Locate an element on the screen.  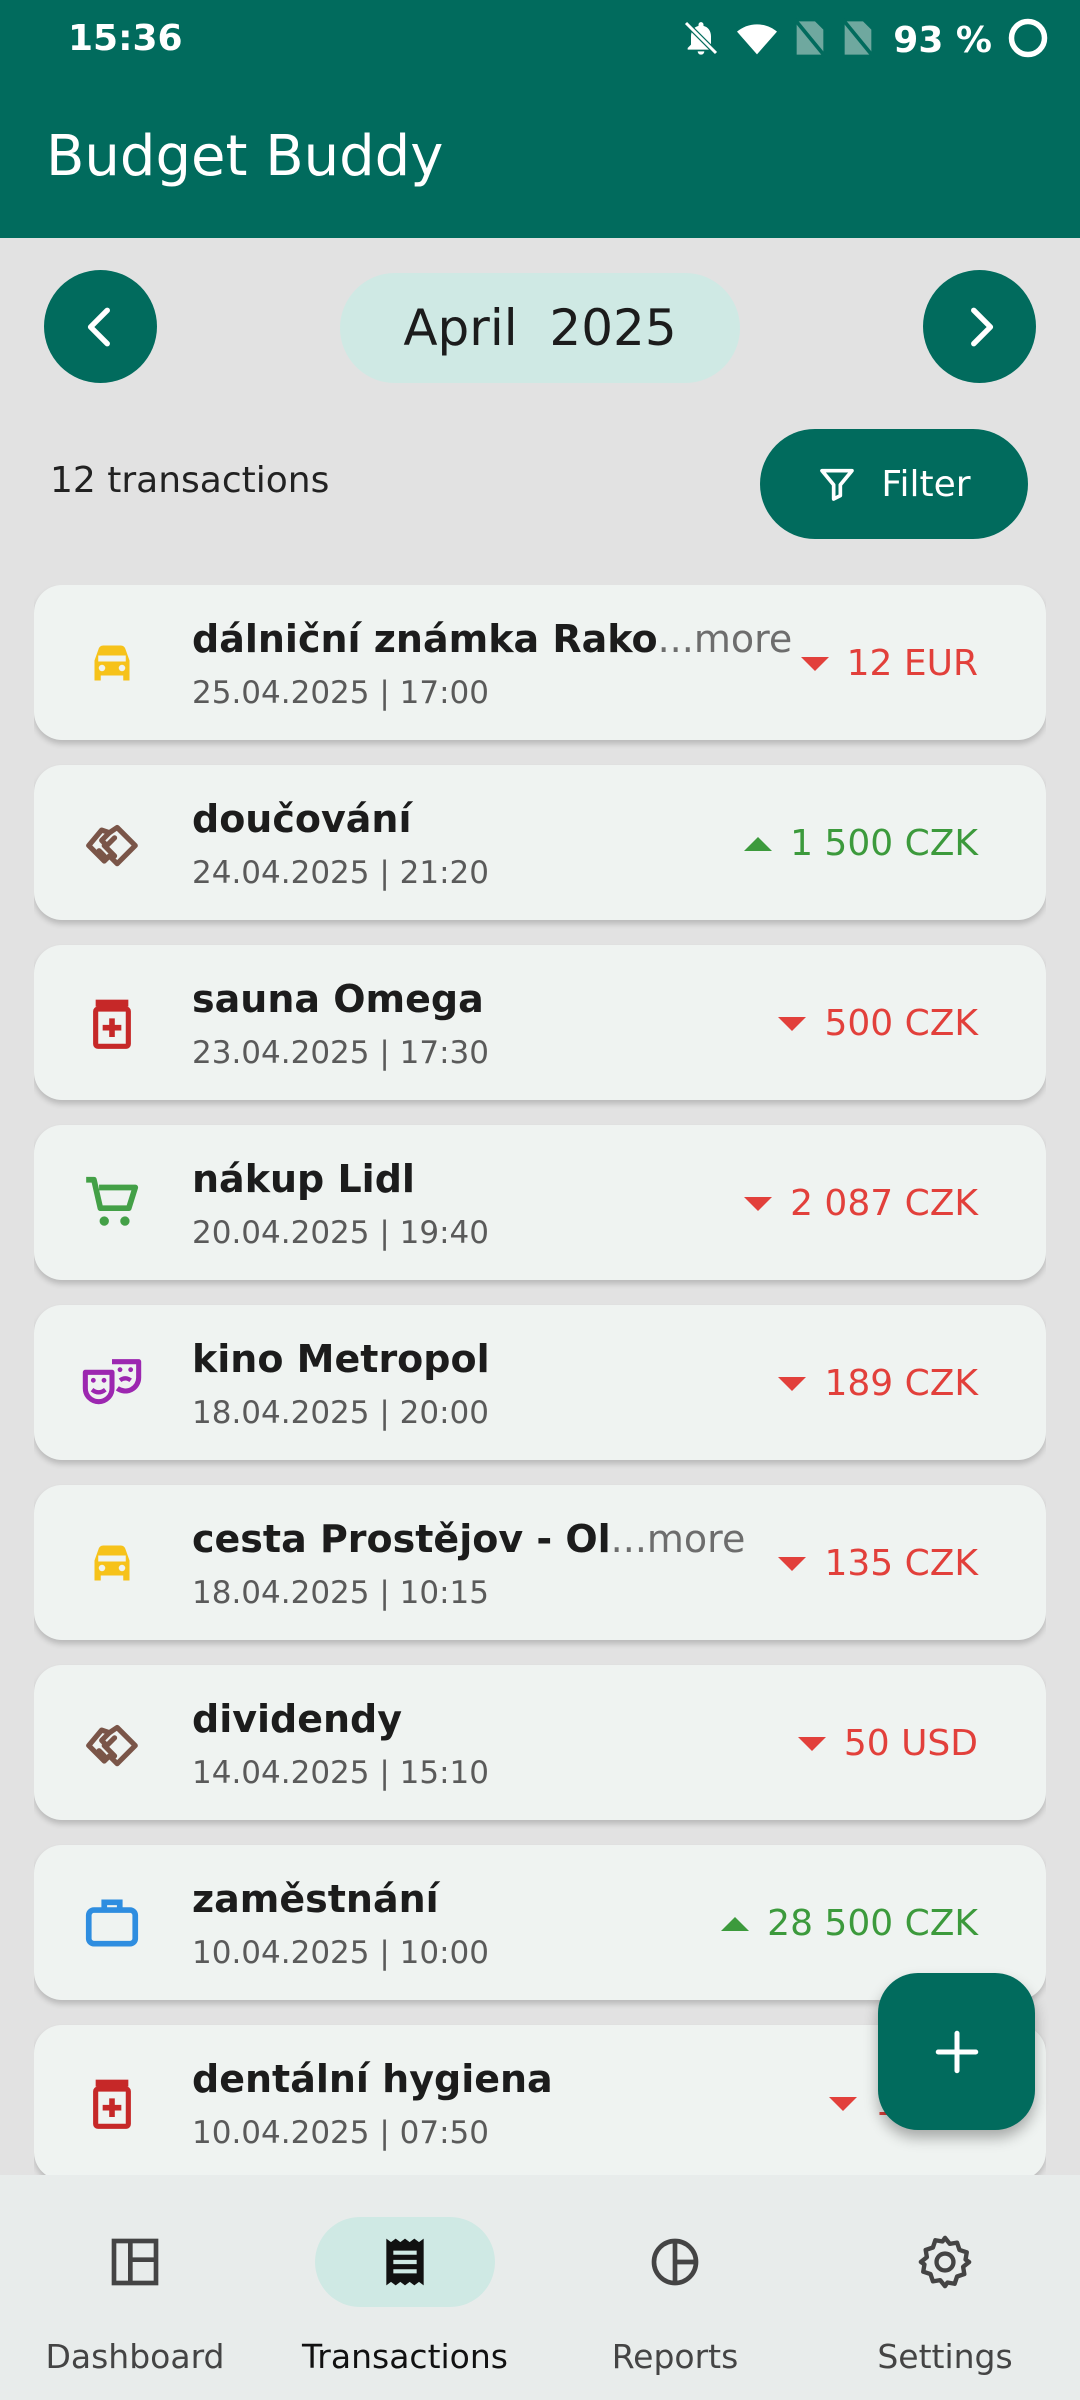
transaction-amount: 189 CZK is located at coordinates (878, 1383).